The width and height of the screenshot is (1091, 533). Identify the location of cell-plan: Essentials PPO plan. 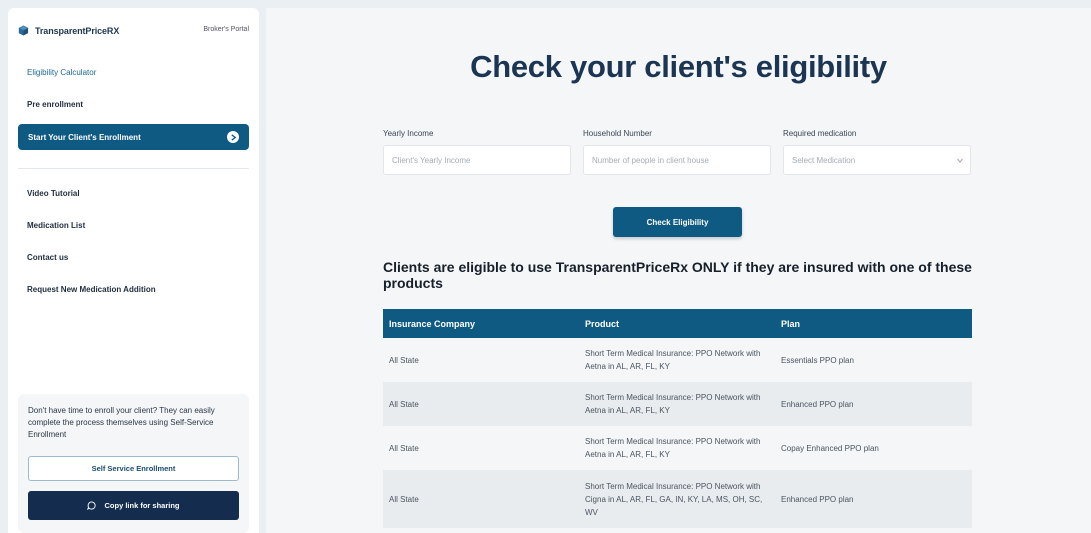
(817, 360).